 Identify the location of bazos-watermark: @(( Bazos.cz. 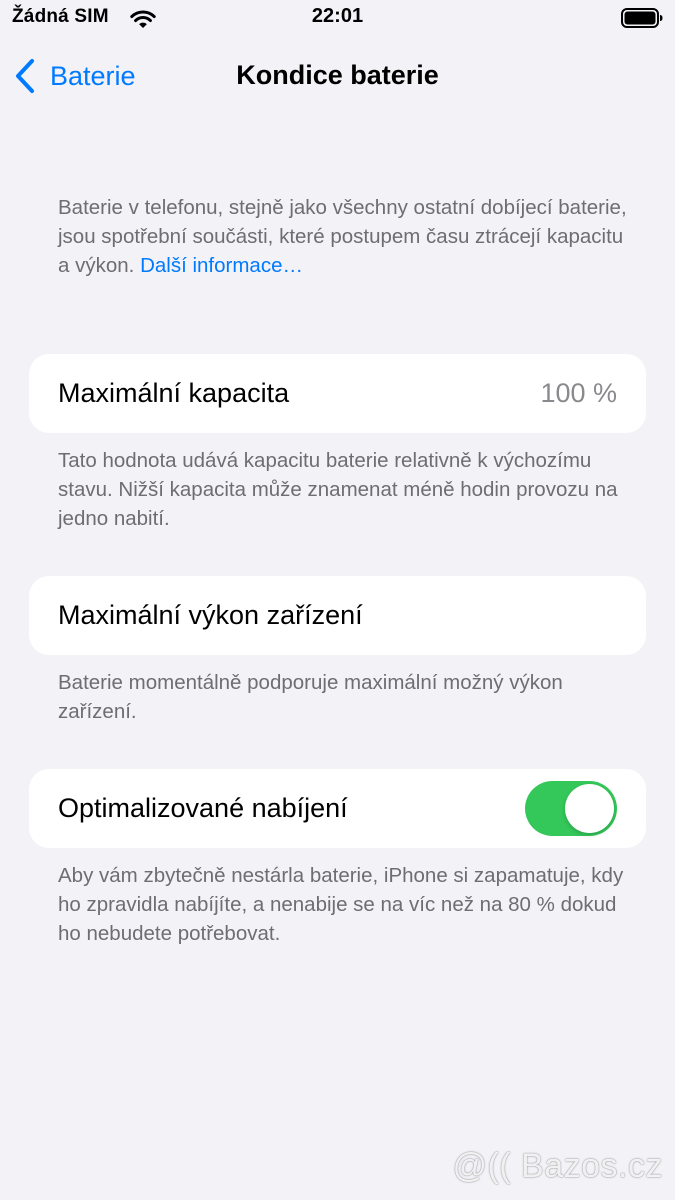
(557, 1166).